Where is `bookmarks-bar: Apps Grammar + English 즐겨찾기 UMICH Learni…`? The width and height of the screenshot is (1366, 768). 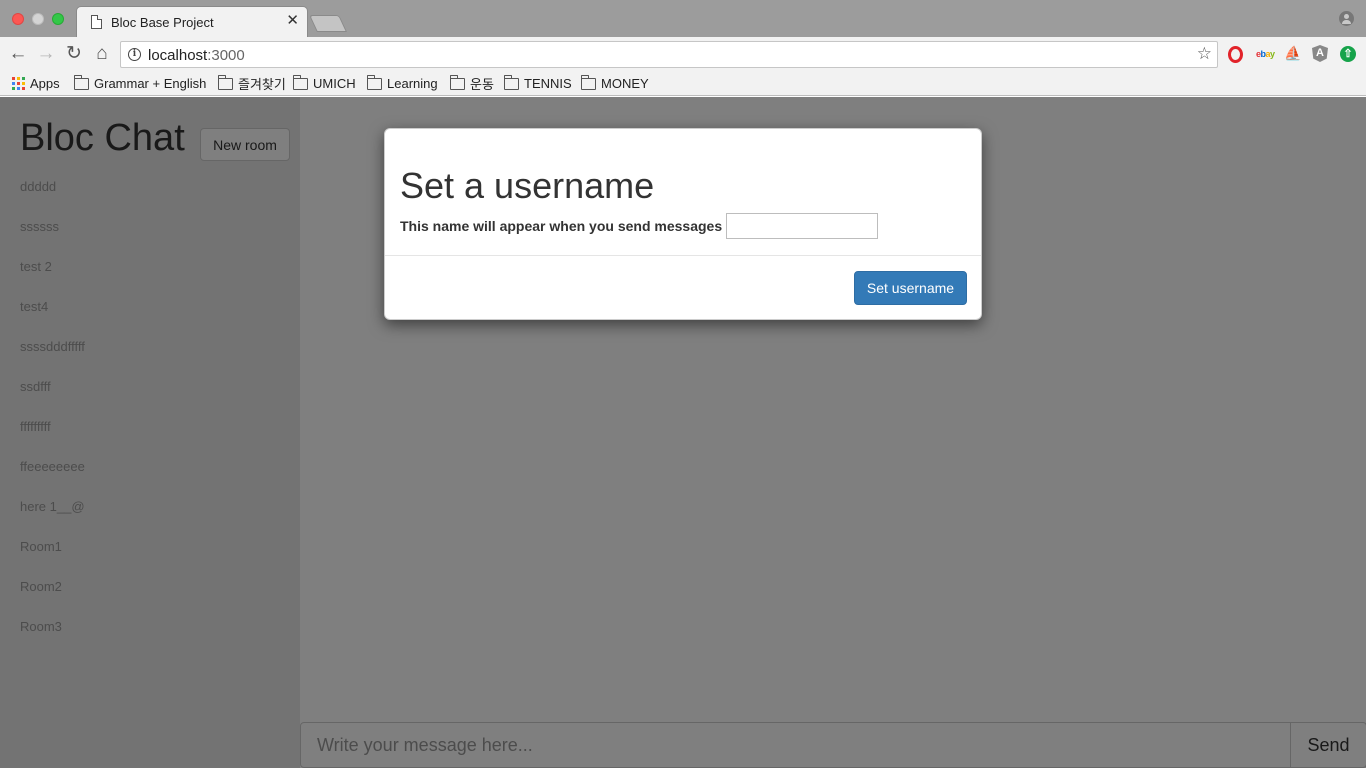
bookmarks-bar: Apps Grammar + English 즐겨찾기 UMICH Learni… is located at coordinates (683, 84).